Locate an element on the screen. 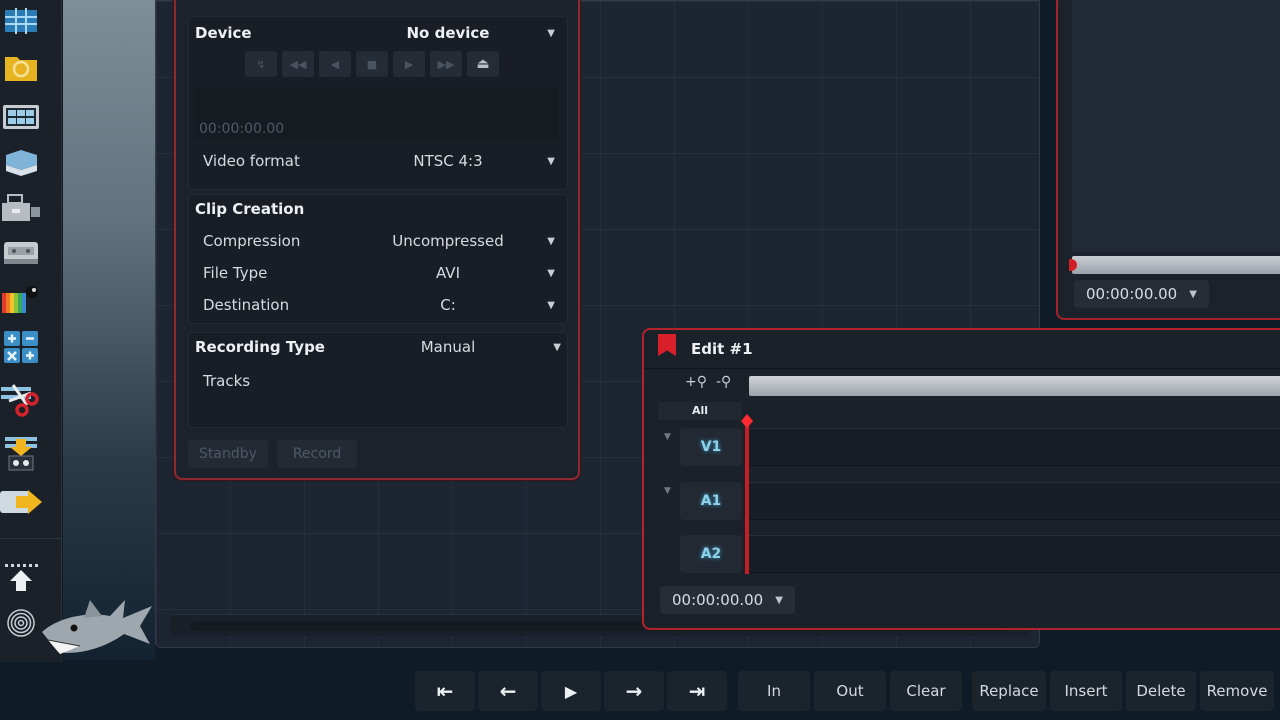 The width and height of the screenshot is (1280, 720). capture-preview: 00:00:00.00 is located at coordinates (377, 113).